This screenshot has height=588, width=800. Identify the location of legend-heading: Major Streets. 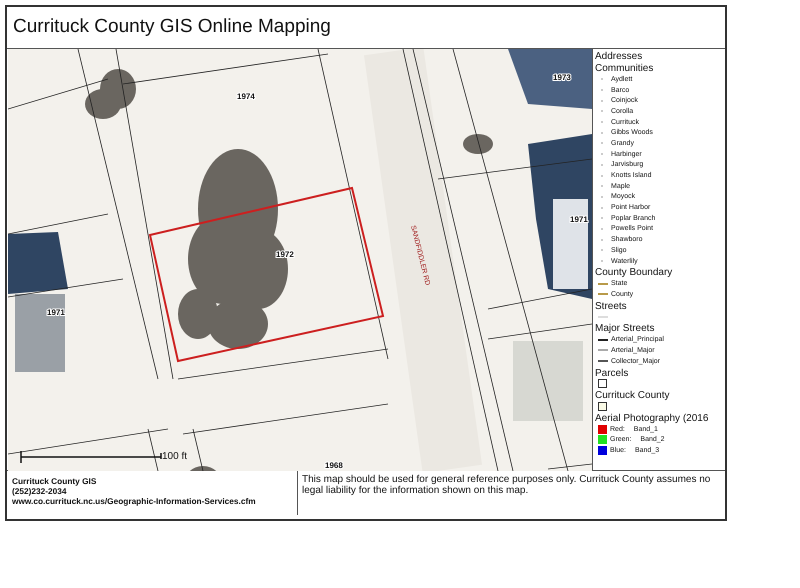
(625, 329).